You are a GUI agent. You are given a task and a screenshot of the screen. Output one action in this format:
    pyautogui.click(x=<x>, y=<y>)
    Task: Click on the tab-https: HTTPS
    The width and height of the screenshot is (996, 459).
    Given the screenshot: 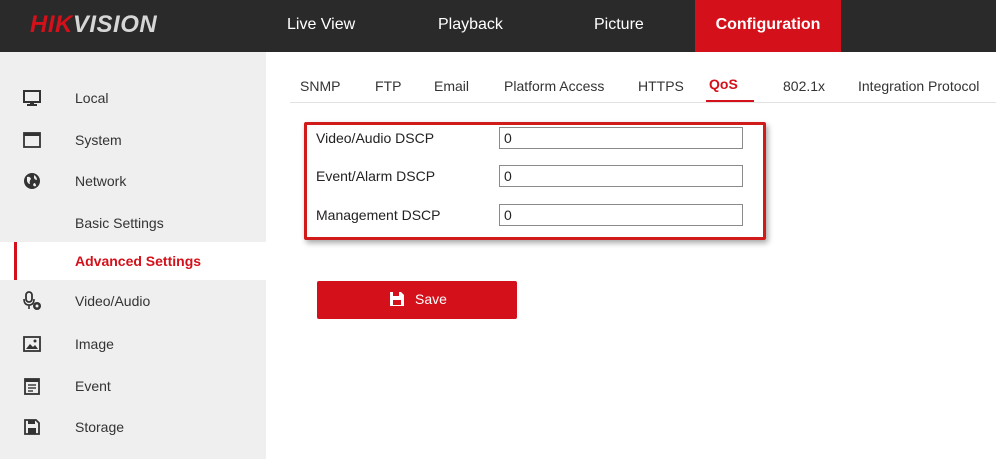 What is the action you would take?
    pyautogui.click(x=661, y=86)
    